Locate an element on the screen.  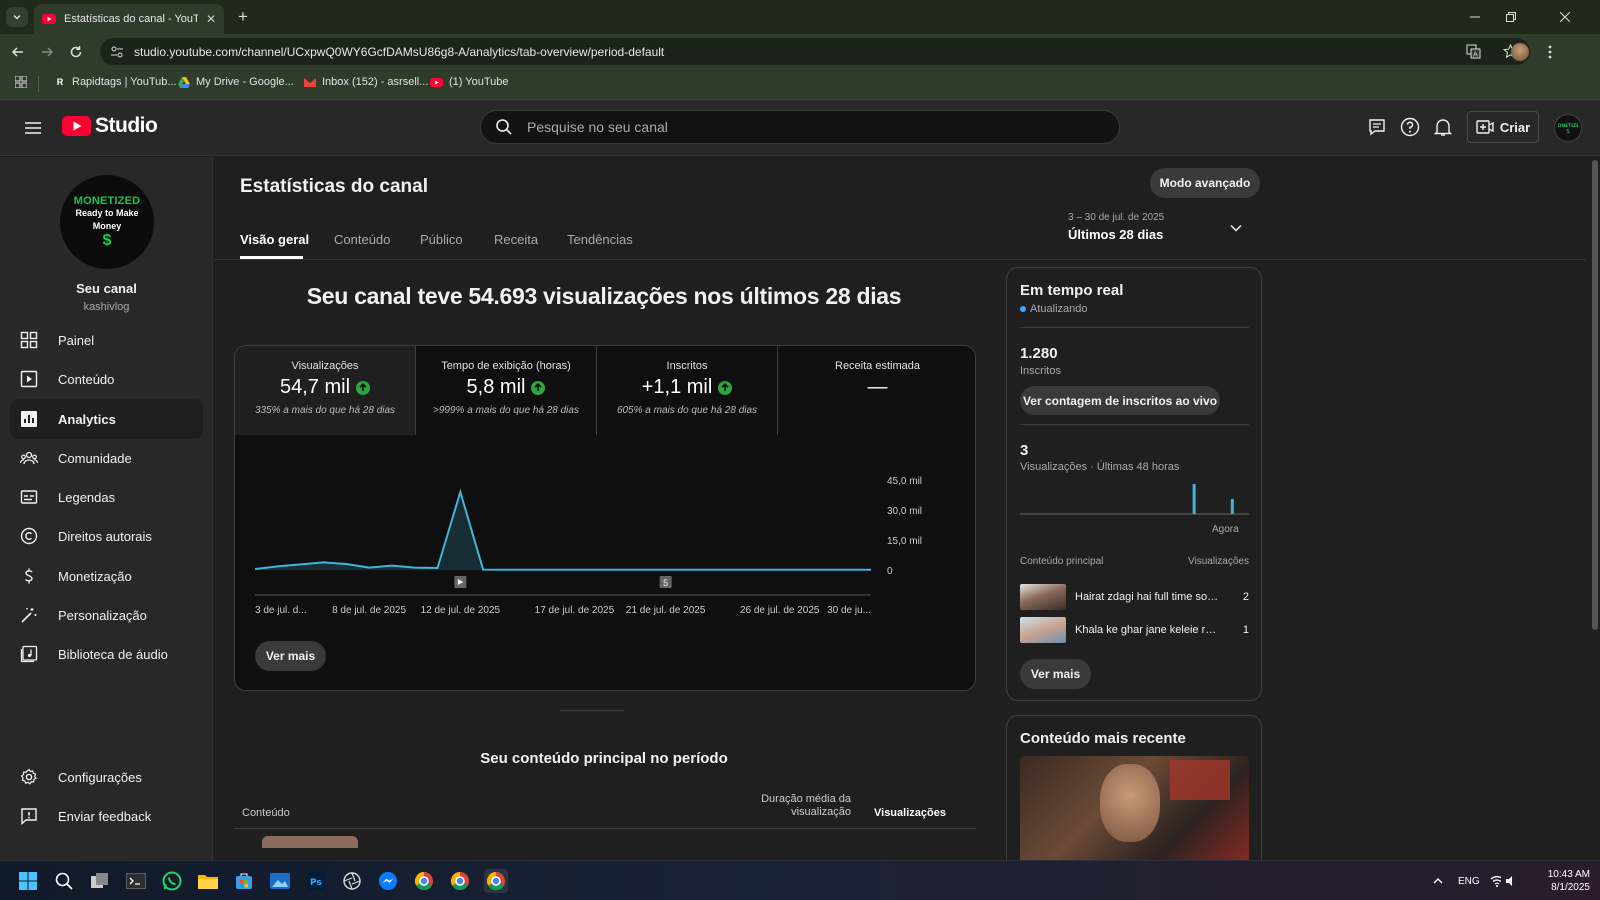
sidebar-item-monetizacao: Monetização is located at coordinates (106, 576).